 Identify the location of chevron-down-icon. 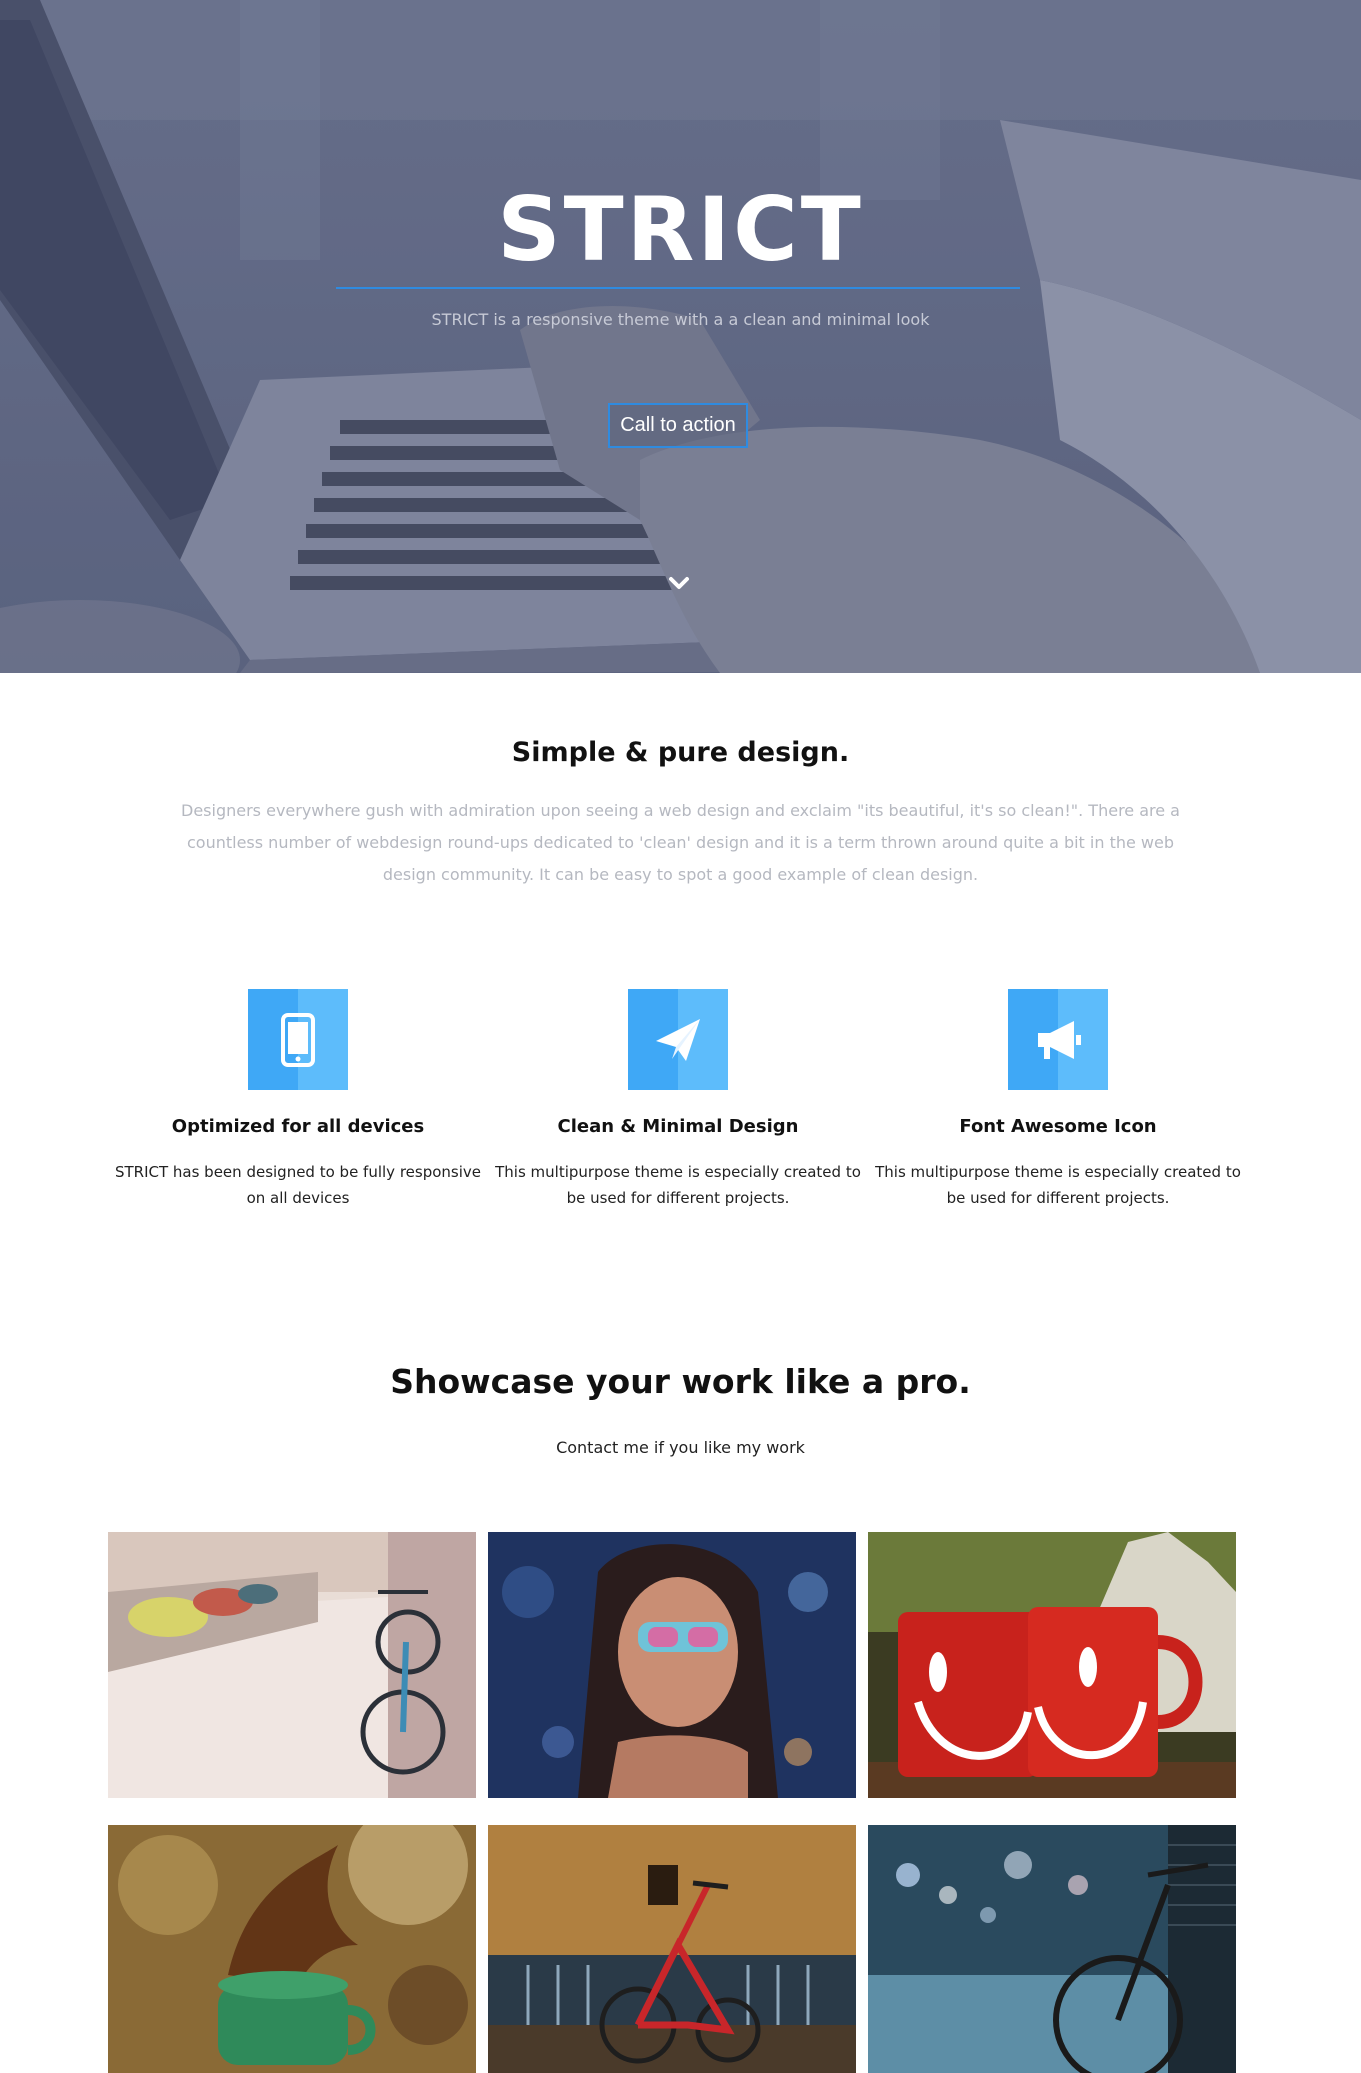
(679, 584).